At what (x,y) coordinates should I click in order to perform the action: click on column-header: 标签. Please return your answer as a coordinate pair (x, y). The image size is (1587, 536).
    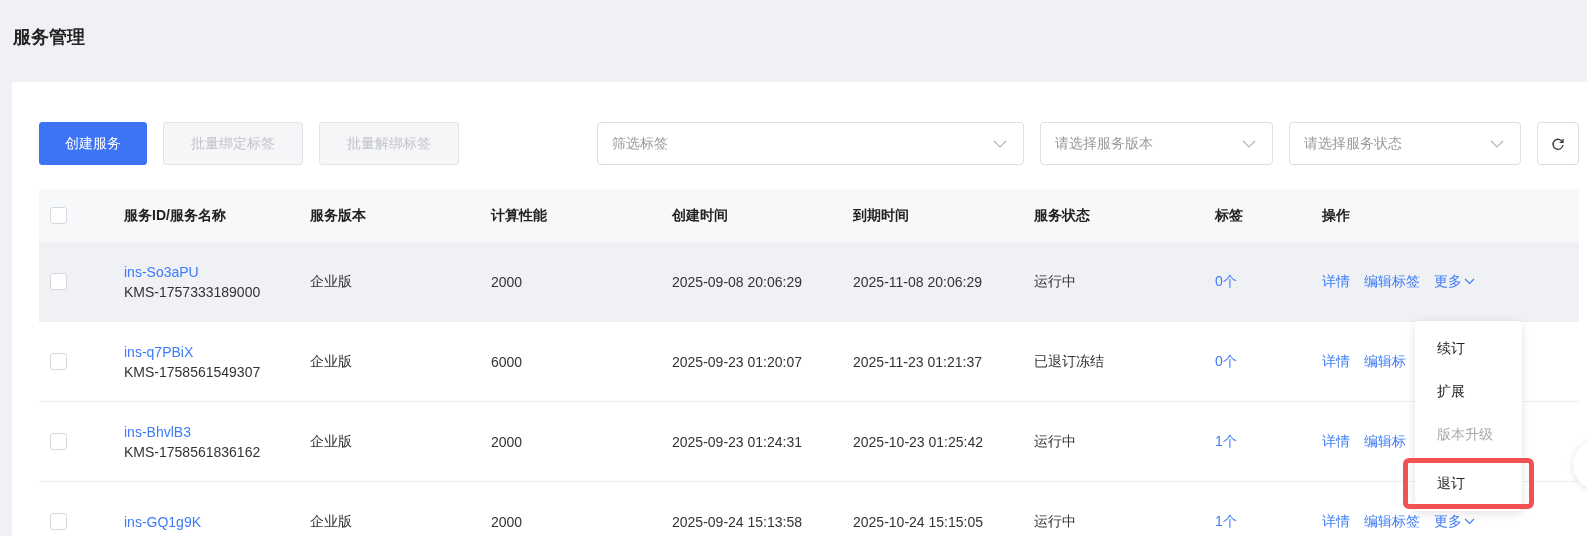
    Looking at the image, I should click on (1229, 214).